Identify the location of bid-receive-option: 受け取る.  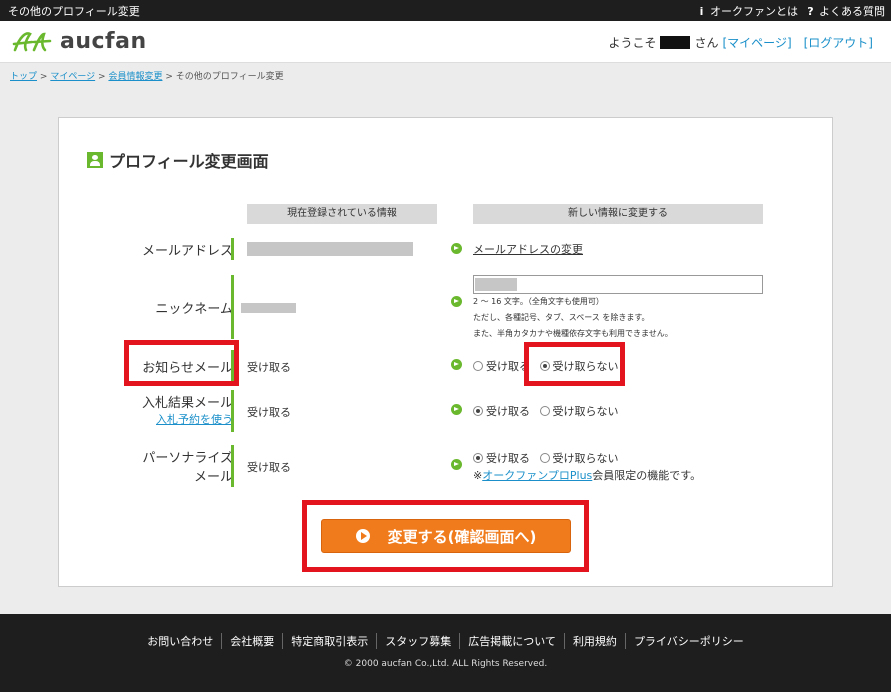
(501, 411).